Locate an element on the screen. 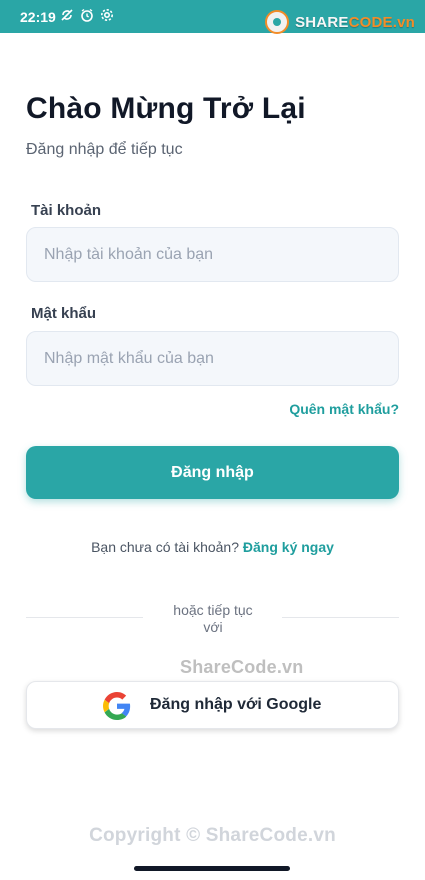 The image size is (425, 880). google-login-label: Đăng nhập với Google is located at coordinates (236, 704).